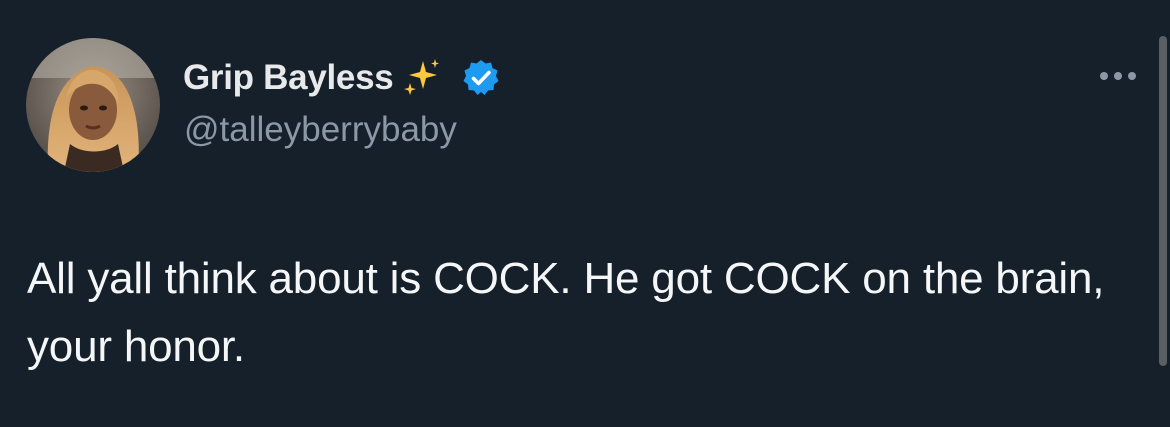  What do you see at coordinates (422, 78) in the screenshot?
I see `sparkles-icon` at bounding box center [422, 78].